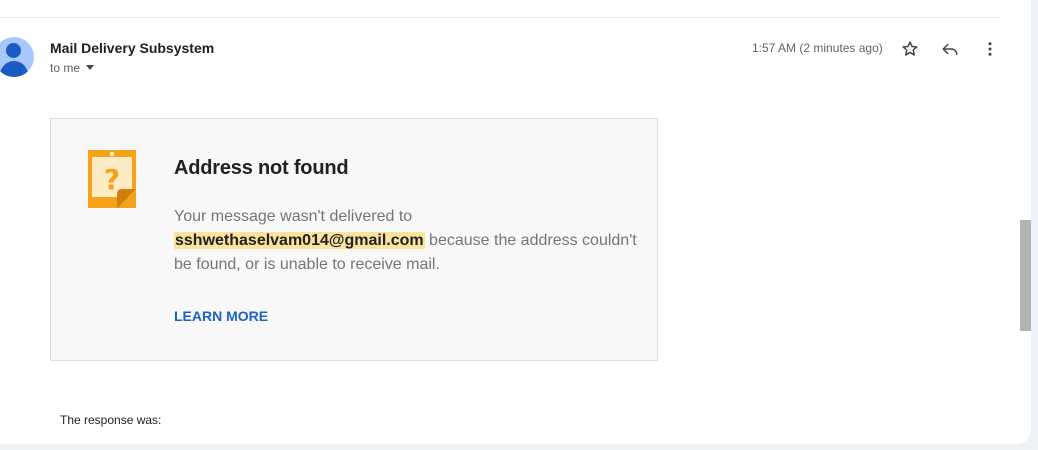 This screenshot has height=450, width=1038. What do you see at coordinates (500, 17) in the screenshot?
I see `divider` at bounding box center [500, 17].